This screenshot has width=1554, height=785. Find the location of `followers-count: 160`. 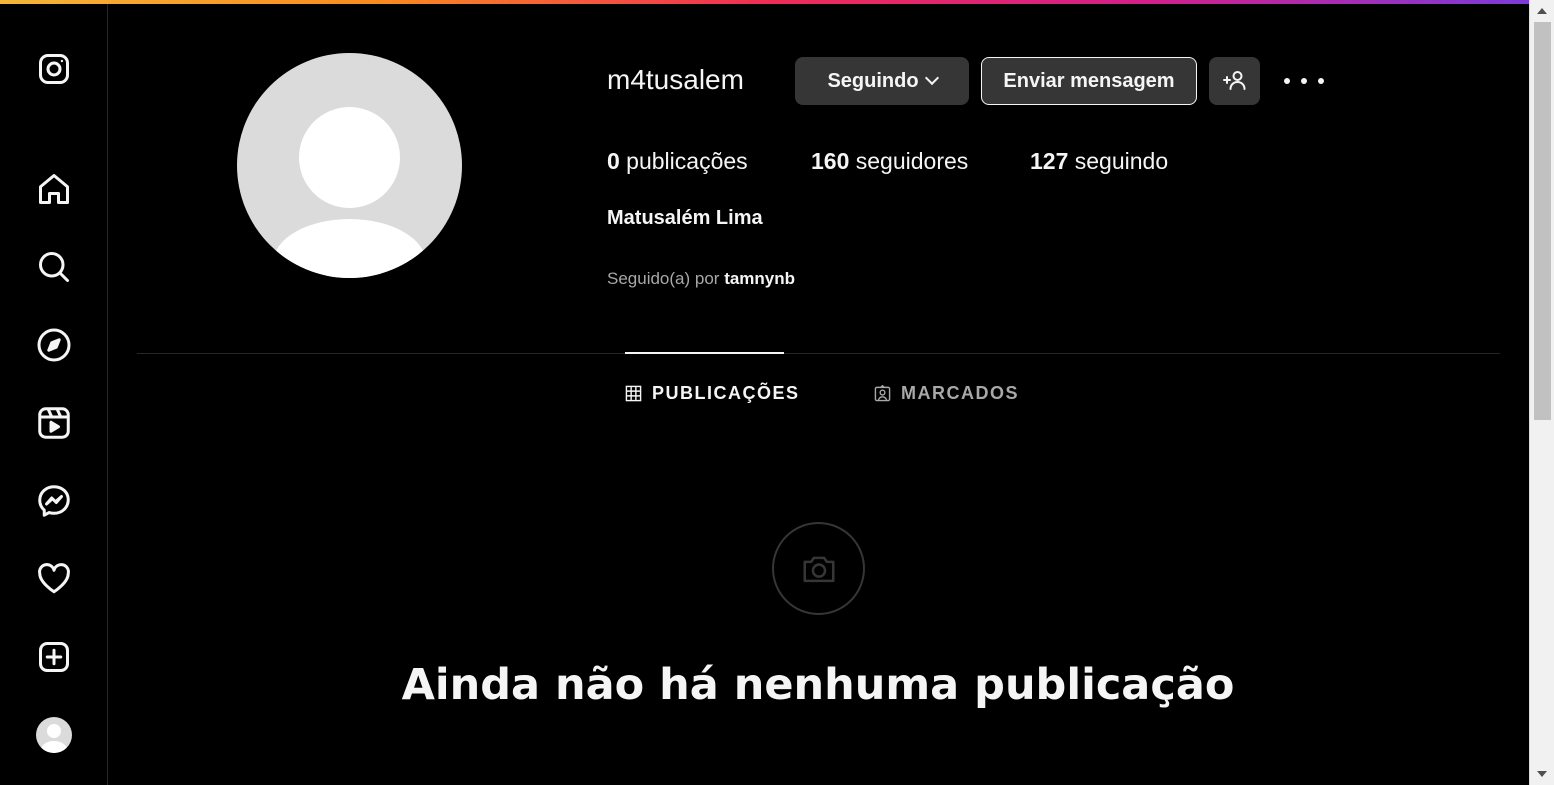

followers-count: 160 is located at coordinates (830, 161).